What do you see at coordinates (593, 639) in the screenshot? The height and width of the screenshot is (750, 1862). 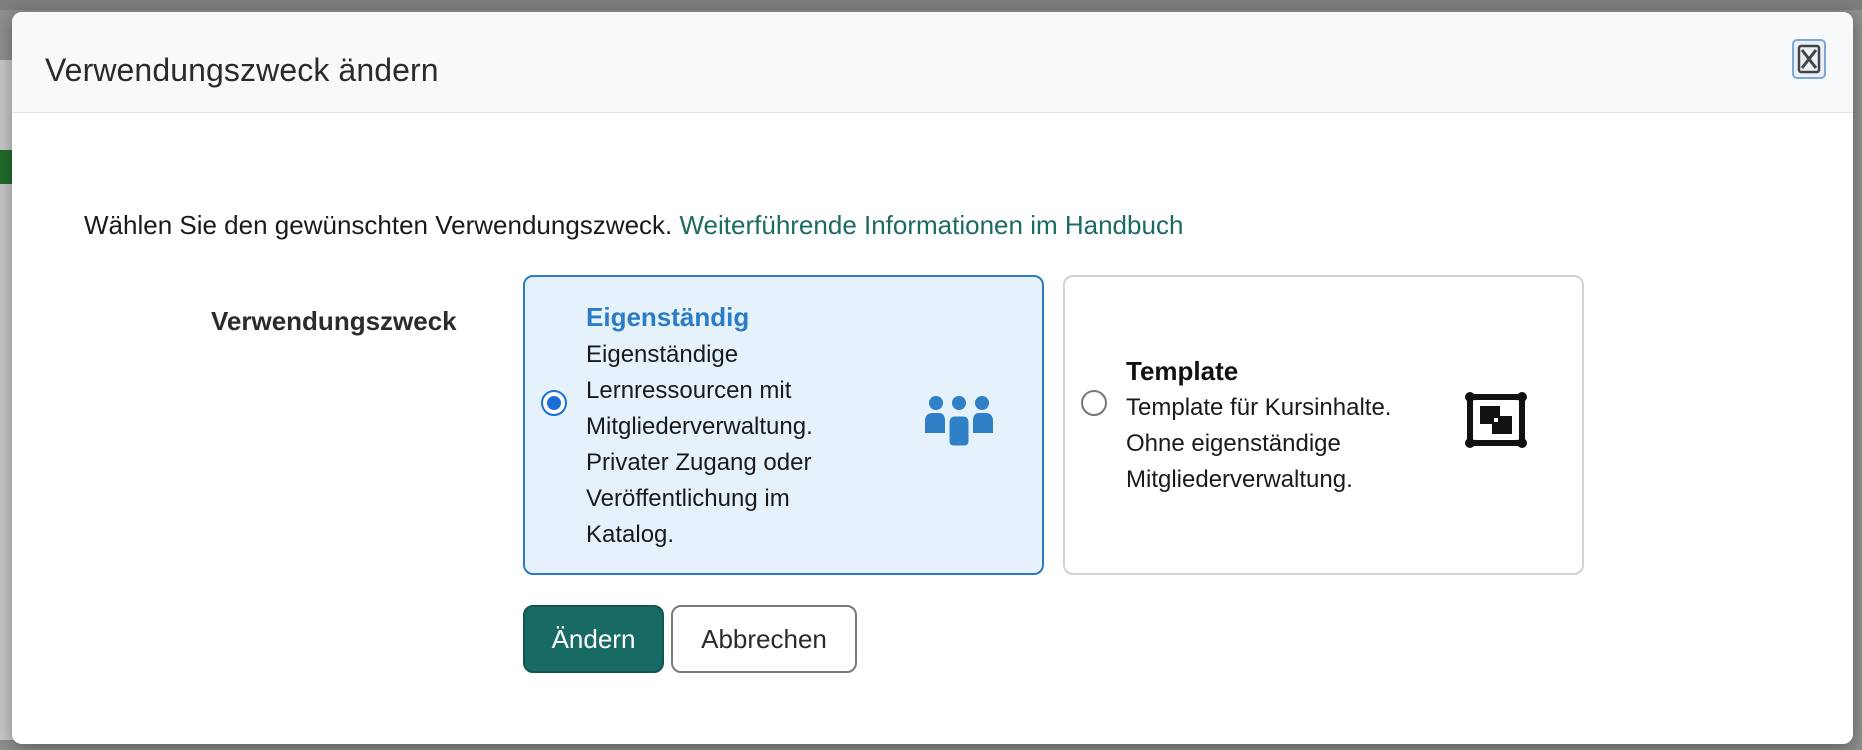 I see `submit-button: Ändern` at bounding box center [593, 639].